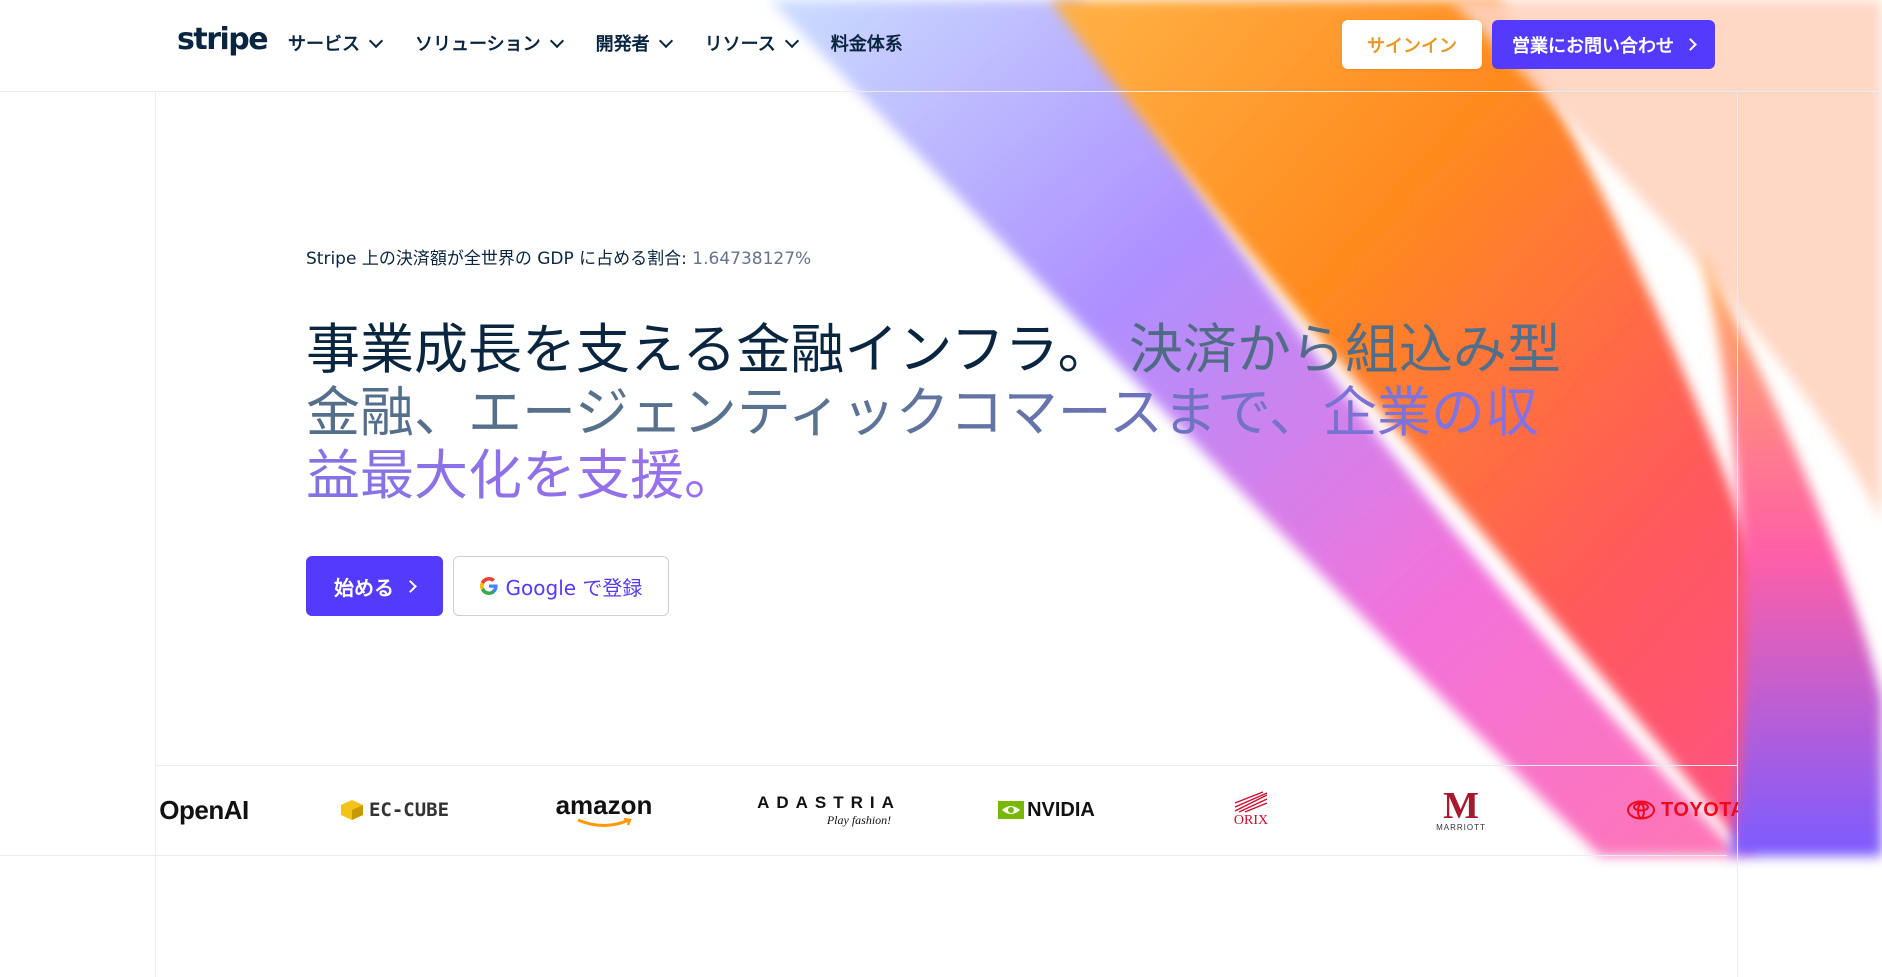 Image resolution: width=1882 pixels, height=977 pixels. I want to click on header-divider, so click(941, 91).